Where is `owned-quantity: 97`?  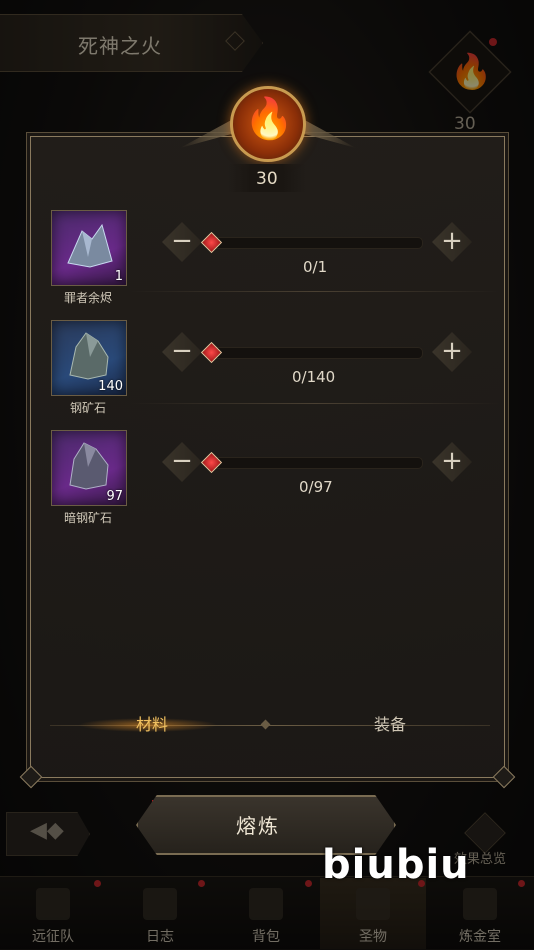 owned-quantity: 97 is located at coordinates (114, 496).